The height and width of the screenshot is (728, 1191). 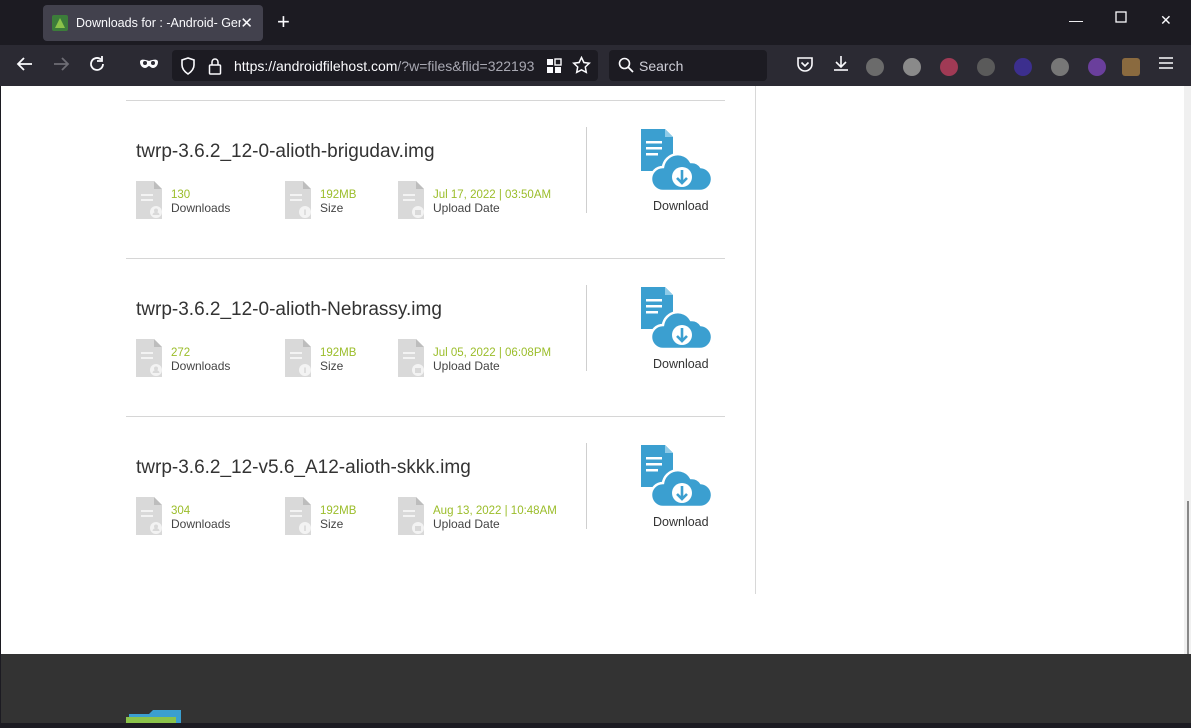 What do you see at coordinates (949, 67) in the screenshot?
I see `extension-3-icon` at bounding box center [949, 67].